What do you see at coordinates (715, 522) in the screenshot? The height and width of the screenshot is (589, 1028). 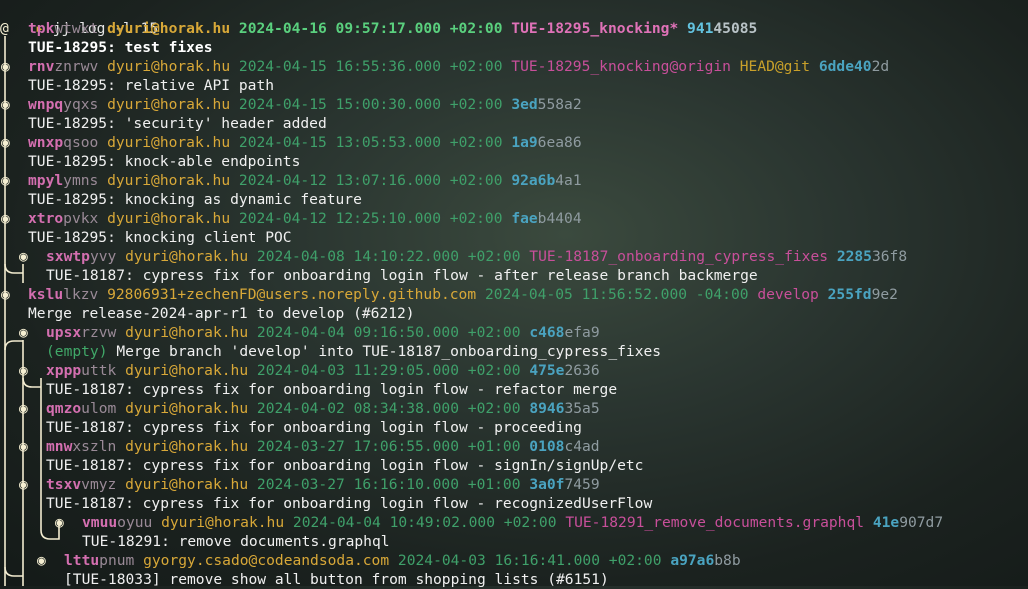 I see `bookmark-label: TUE-18291_remove_documents.graphql` at bounding box center [715, 522].